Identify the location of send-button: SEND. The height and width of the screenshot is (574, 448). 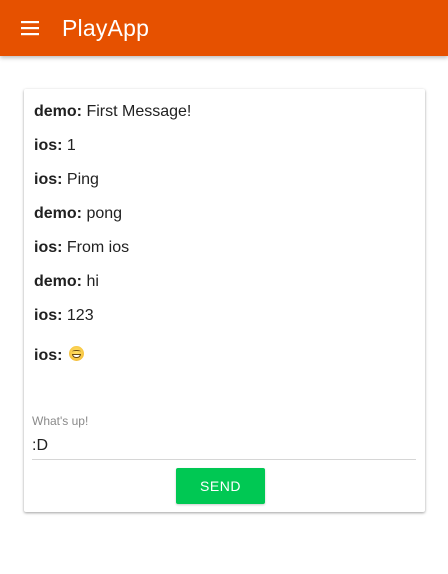
(220, 486).